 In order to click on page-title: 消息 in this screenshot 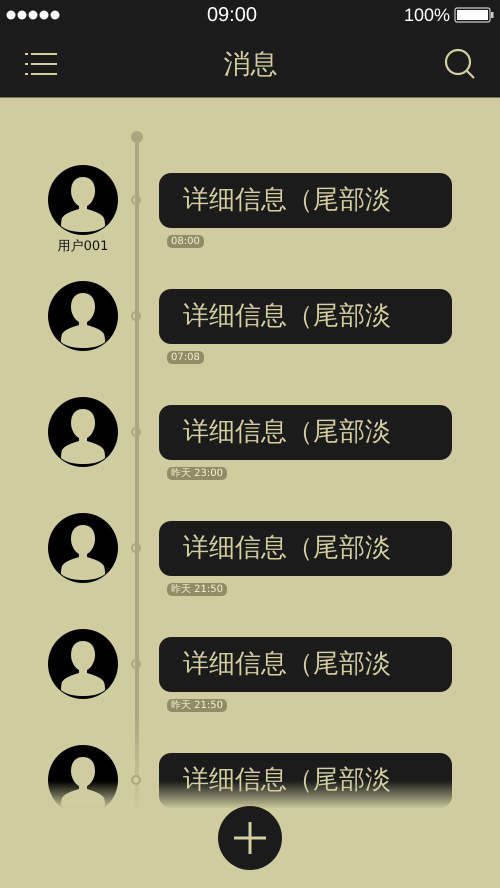, I will do `click(251, 65)`.